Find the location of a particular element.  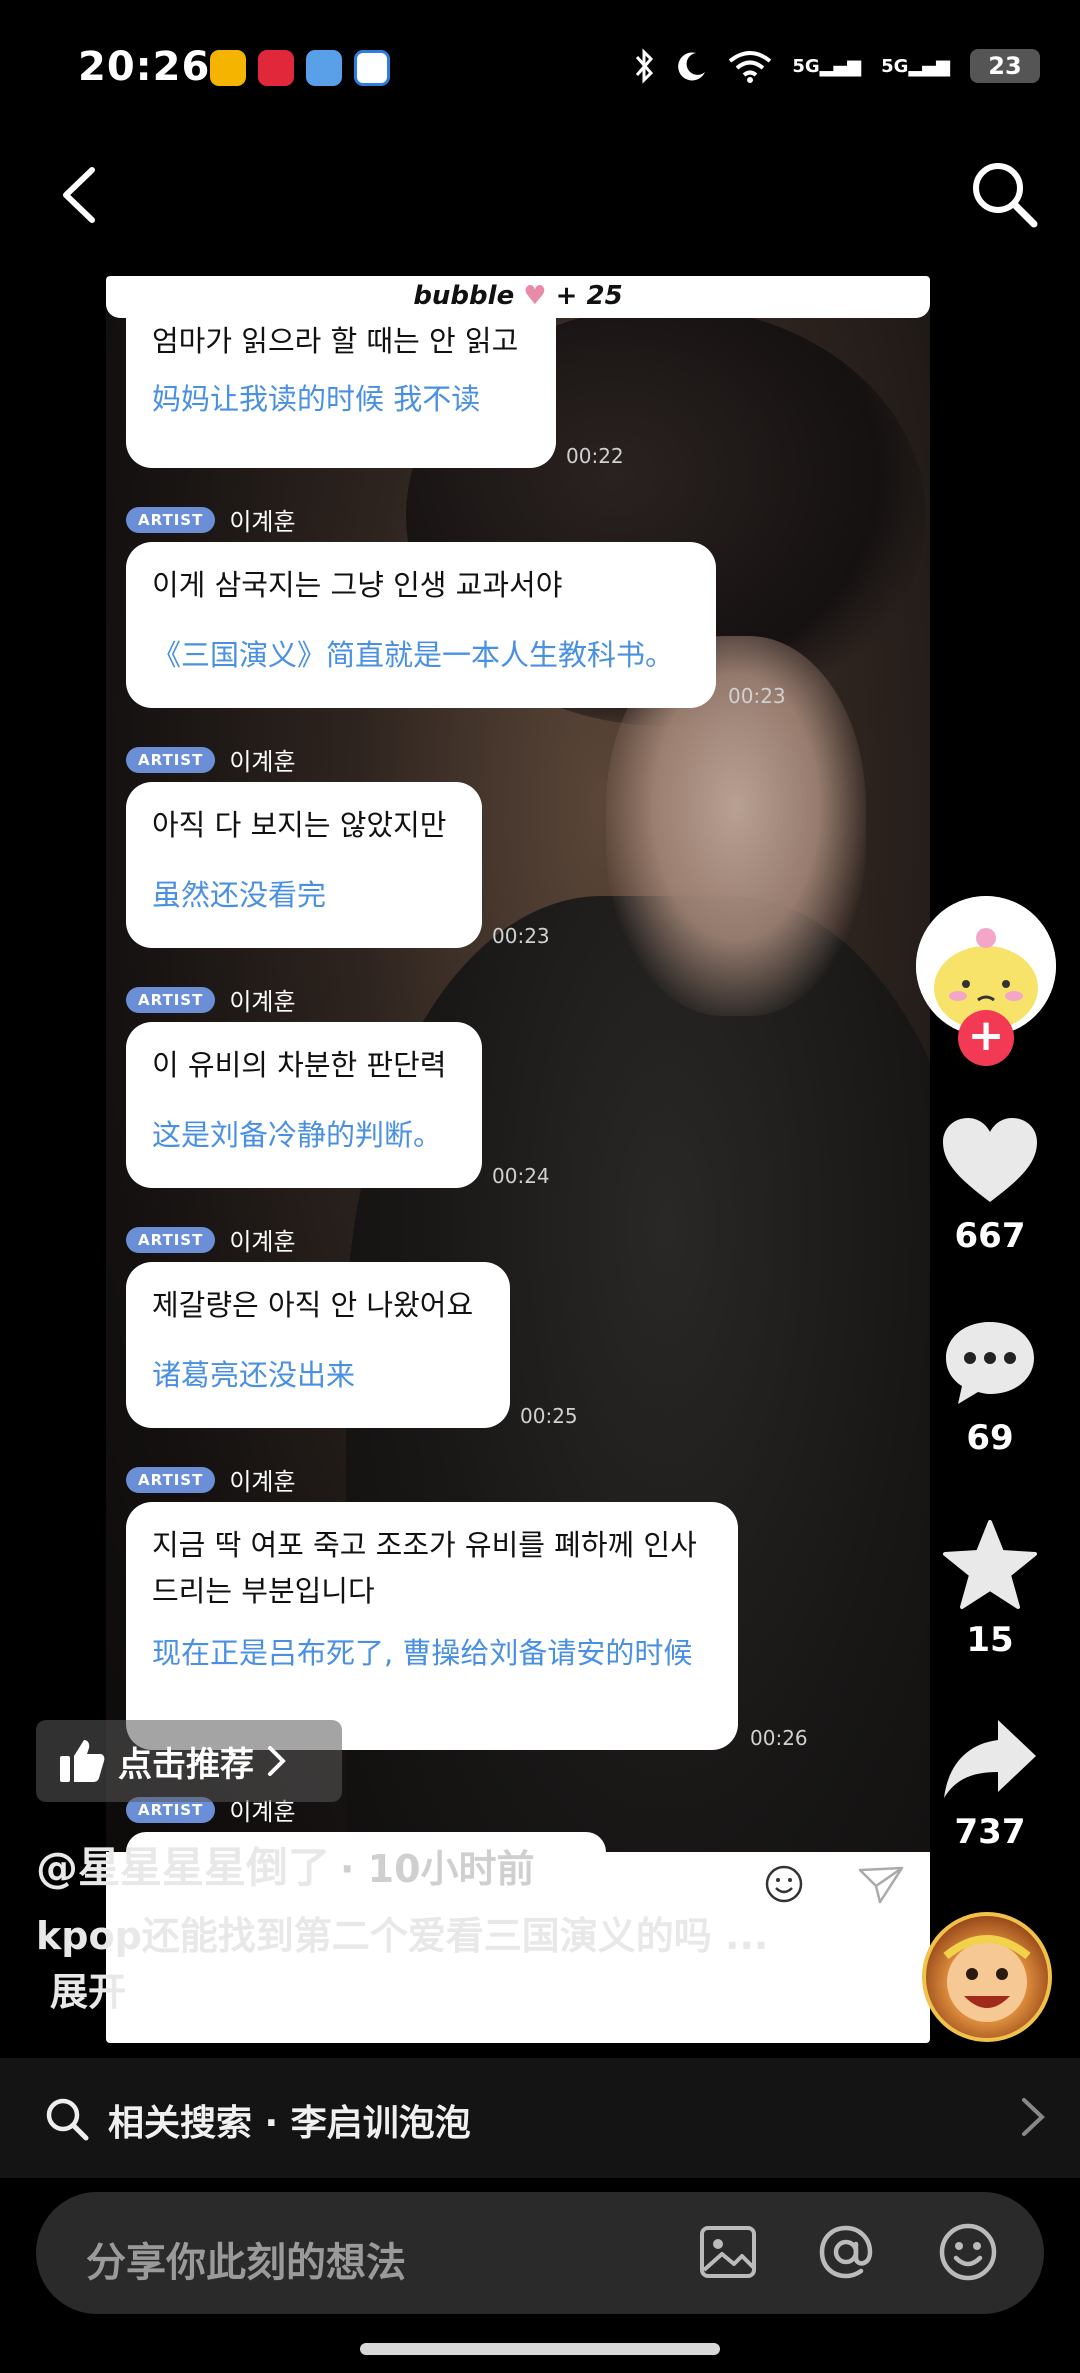

author-line: @星星星星倒了 · 10小时前 is located at coordinates (285, 1864).